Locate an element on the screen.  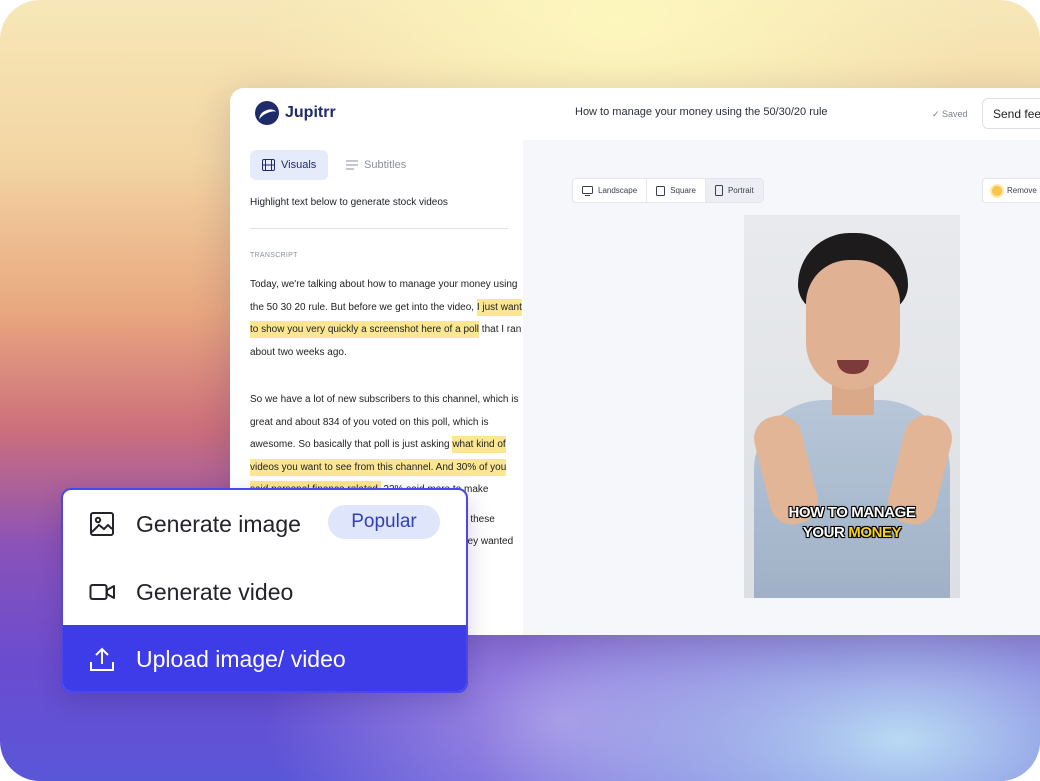
upload-option: Upload image/ video is located at coordinates (264, 658).